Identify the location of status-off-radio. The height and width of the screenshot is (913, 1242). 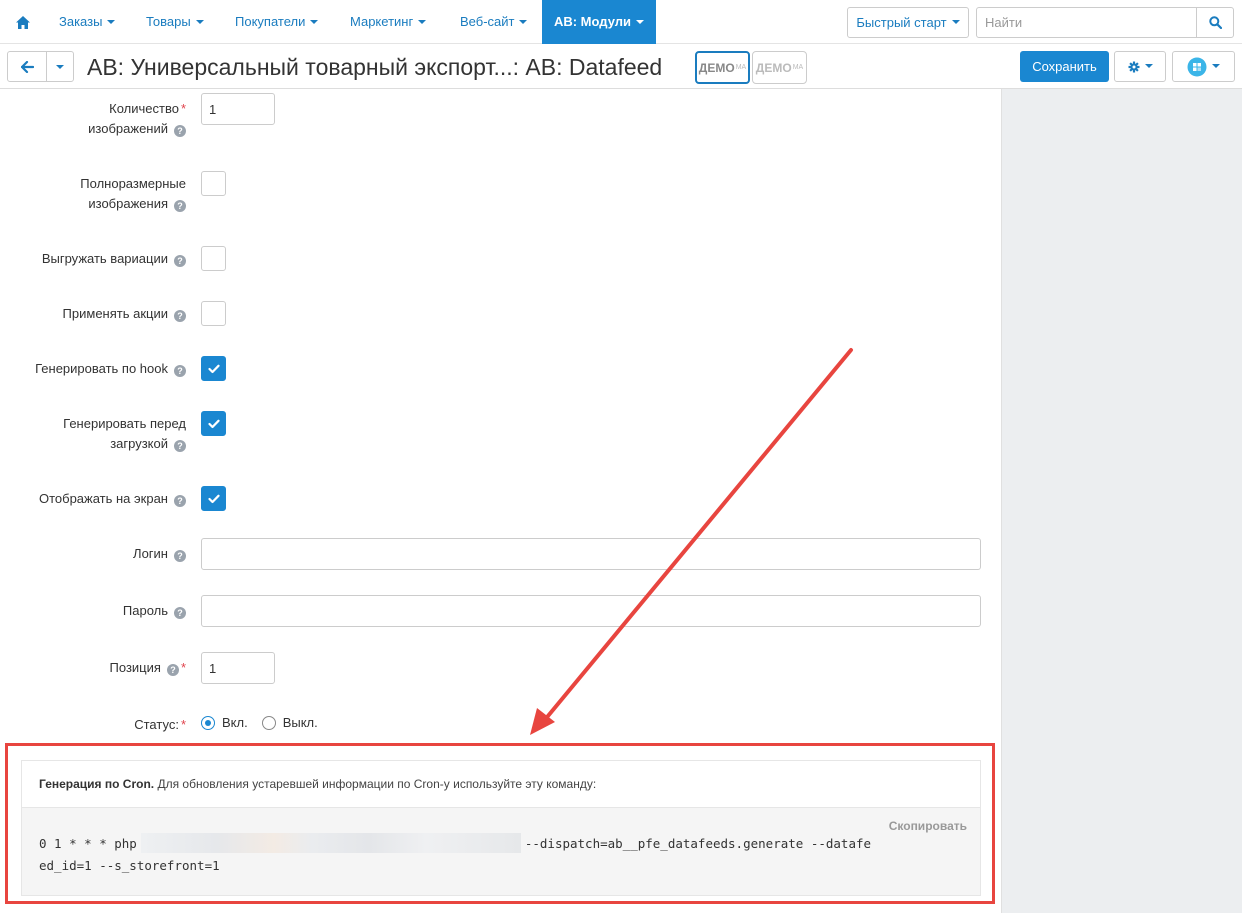
(268, 722).